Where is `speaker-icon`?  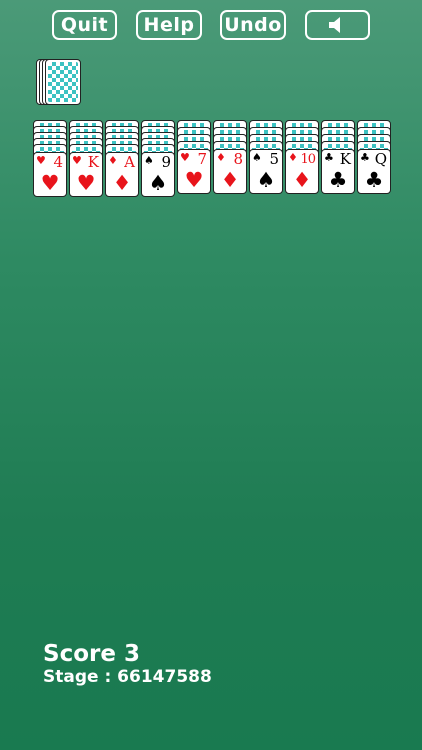 speaker-icon is located at coordinates (334, 25).